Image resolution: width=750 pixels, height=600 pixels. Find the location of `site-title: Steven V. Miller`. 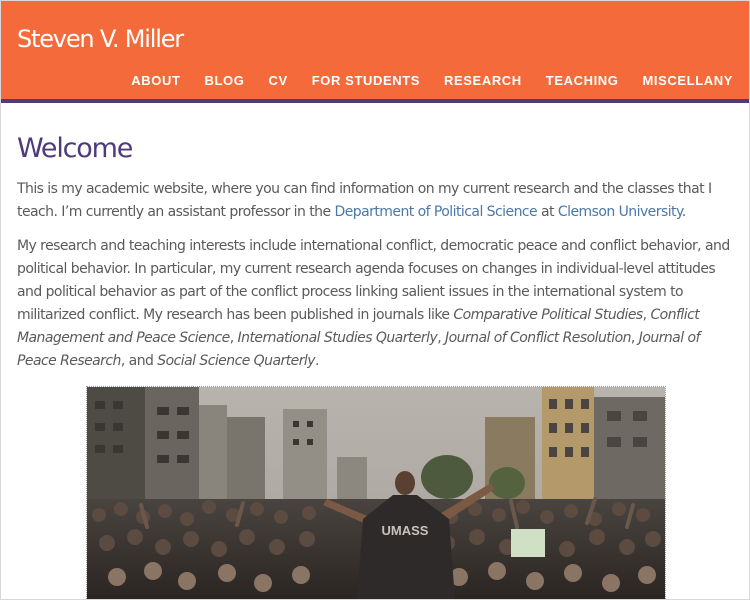

site-title: Steven V. Miller is located at coordinates (100, 39).